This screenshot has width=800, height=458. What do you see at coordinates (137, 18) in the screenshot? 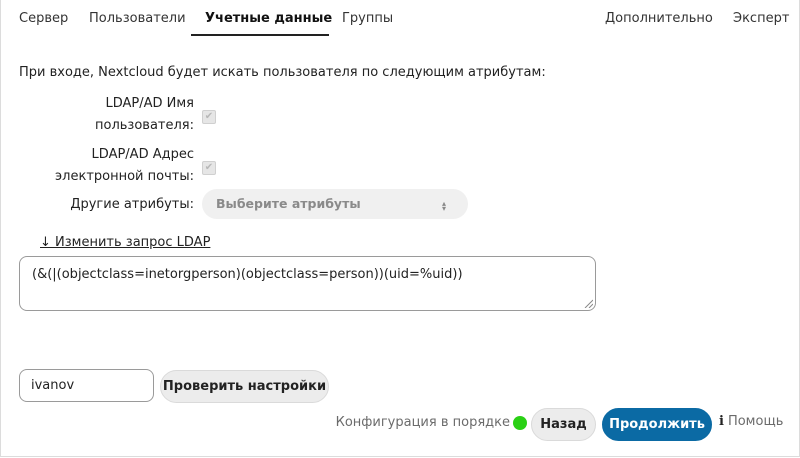
I see `tab-users: Пользователи` at bounding box center [137, 18].